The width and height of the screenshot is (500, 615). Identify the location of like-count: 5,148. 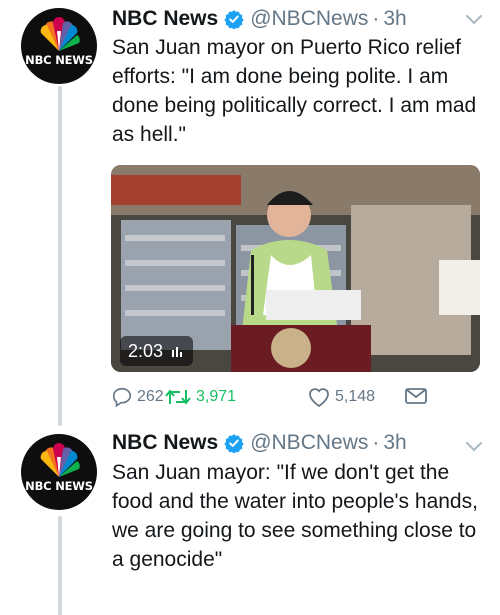
(355, 396).